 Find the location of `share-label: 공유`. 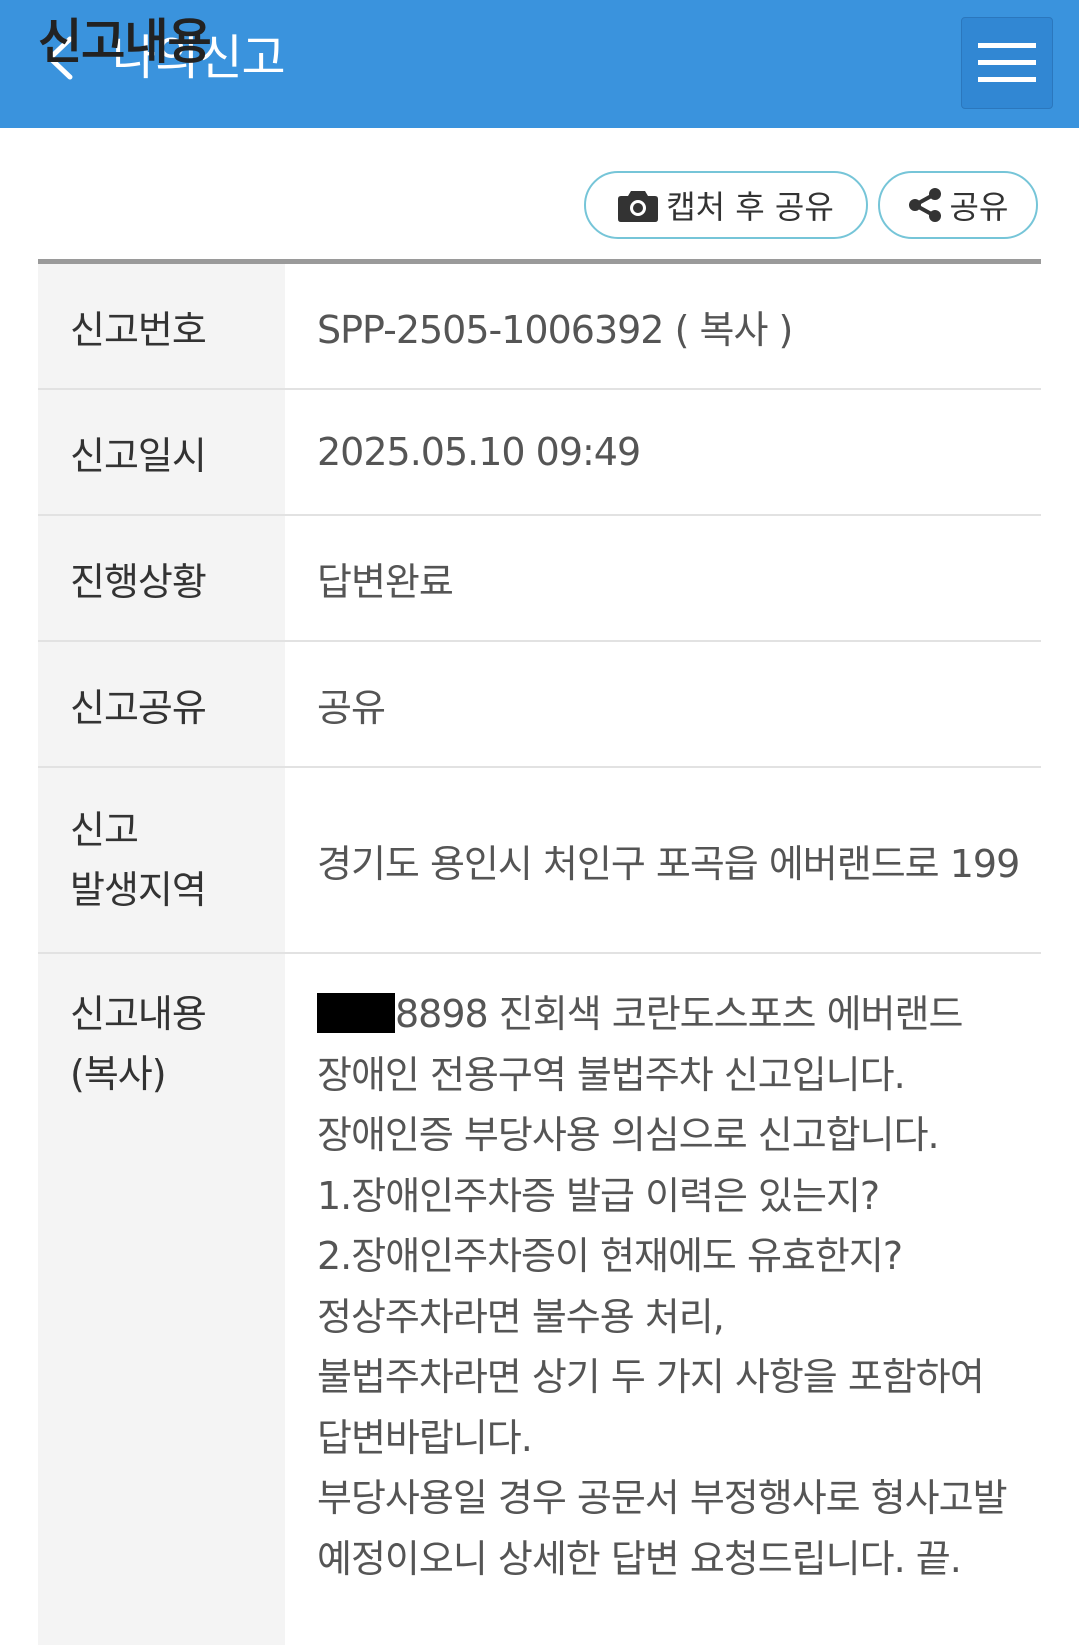

share-label: 공유 is located at coordinates (979, 207).